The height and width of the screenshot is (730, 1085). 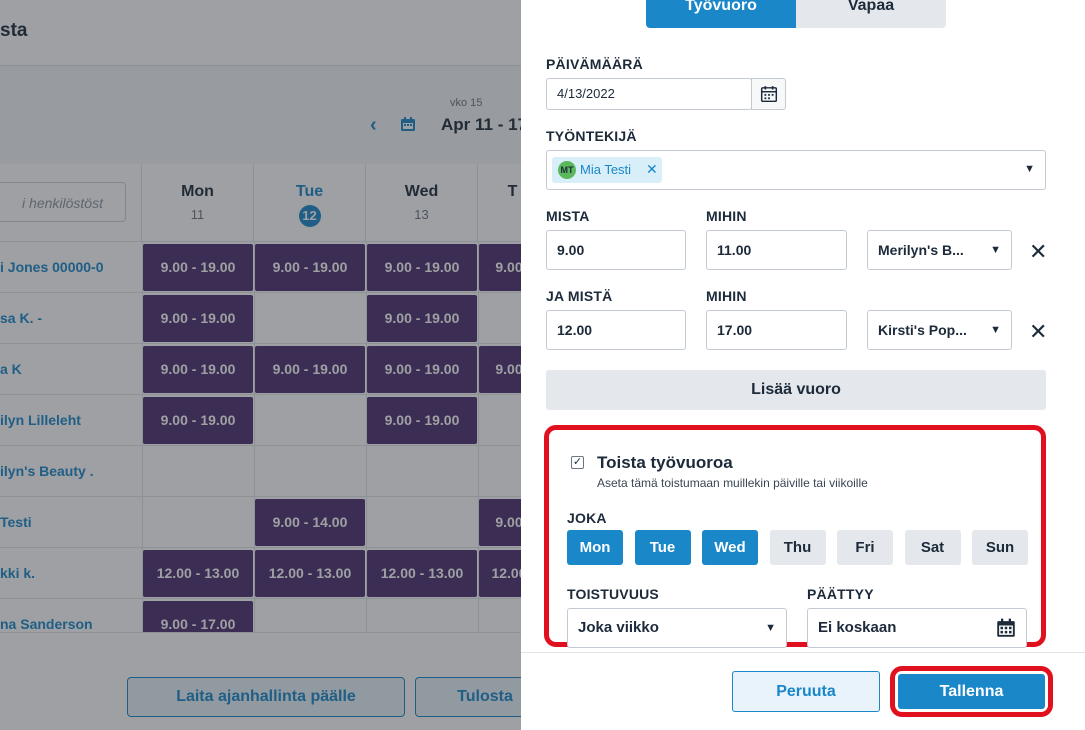 What do you see at coordinates (796, 390) in the screenshot?
I see `add-shift-button: Lisää vuoro` at bounding box center [796, 390].